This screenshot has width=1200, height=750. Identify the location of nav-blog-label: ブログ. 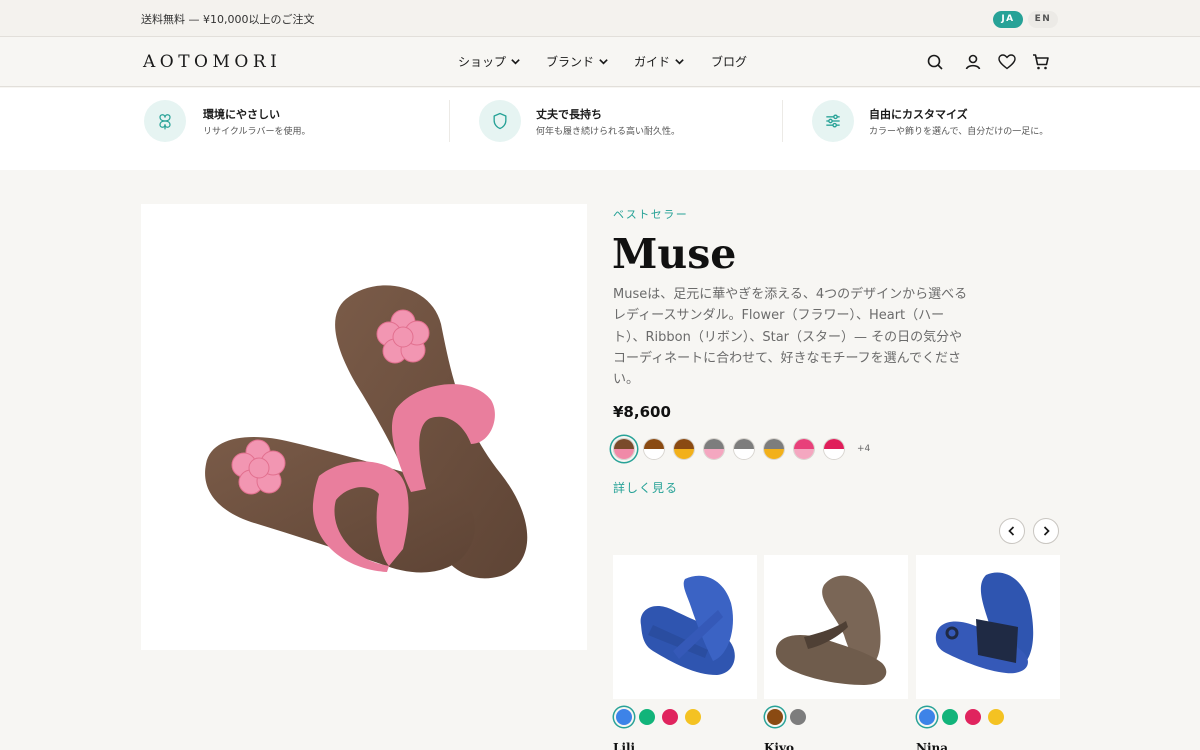
(729, 62).